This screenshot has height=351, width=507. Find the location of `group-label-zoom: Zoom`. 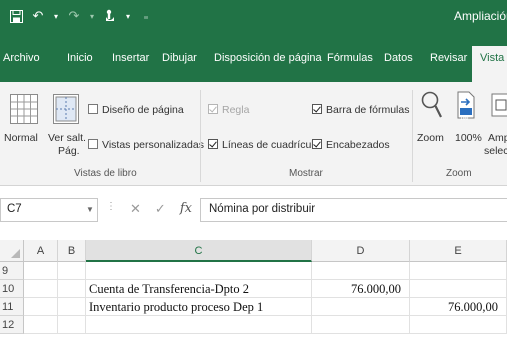

group-label-zoom: Zoom is located at coordinates (459, 173).